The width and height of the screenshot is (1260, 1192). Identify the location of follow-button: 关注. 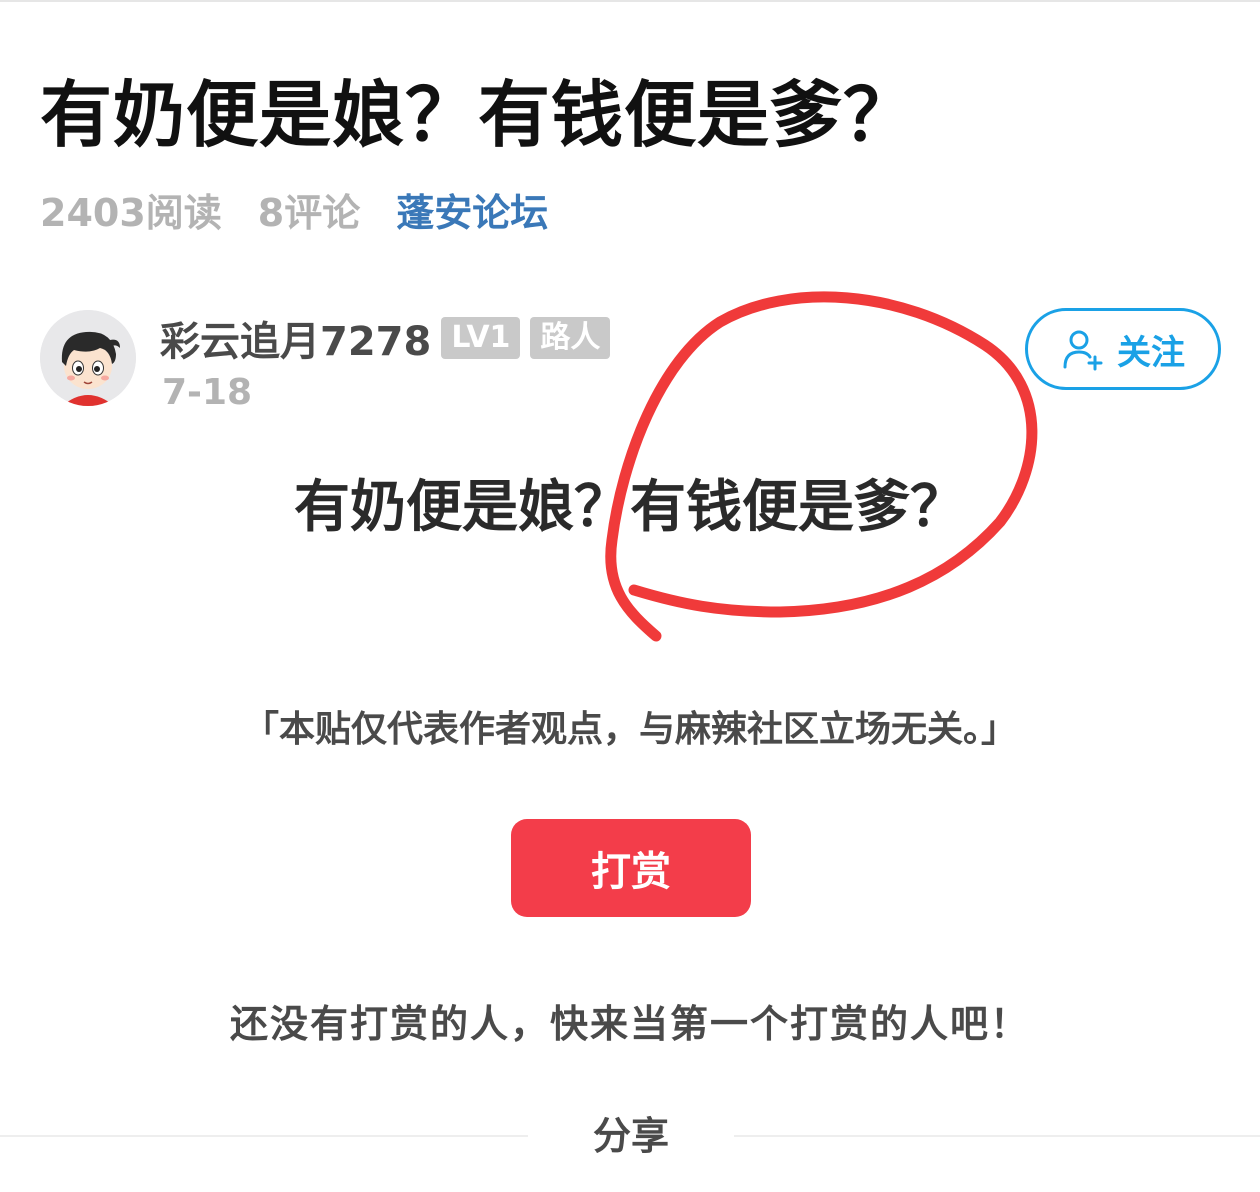
(1123, 349).